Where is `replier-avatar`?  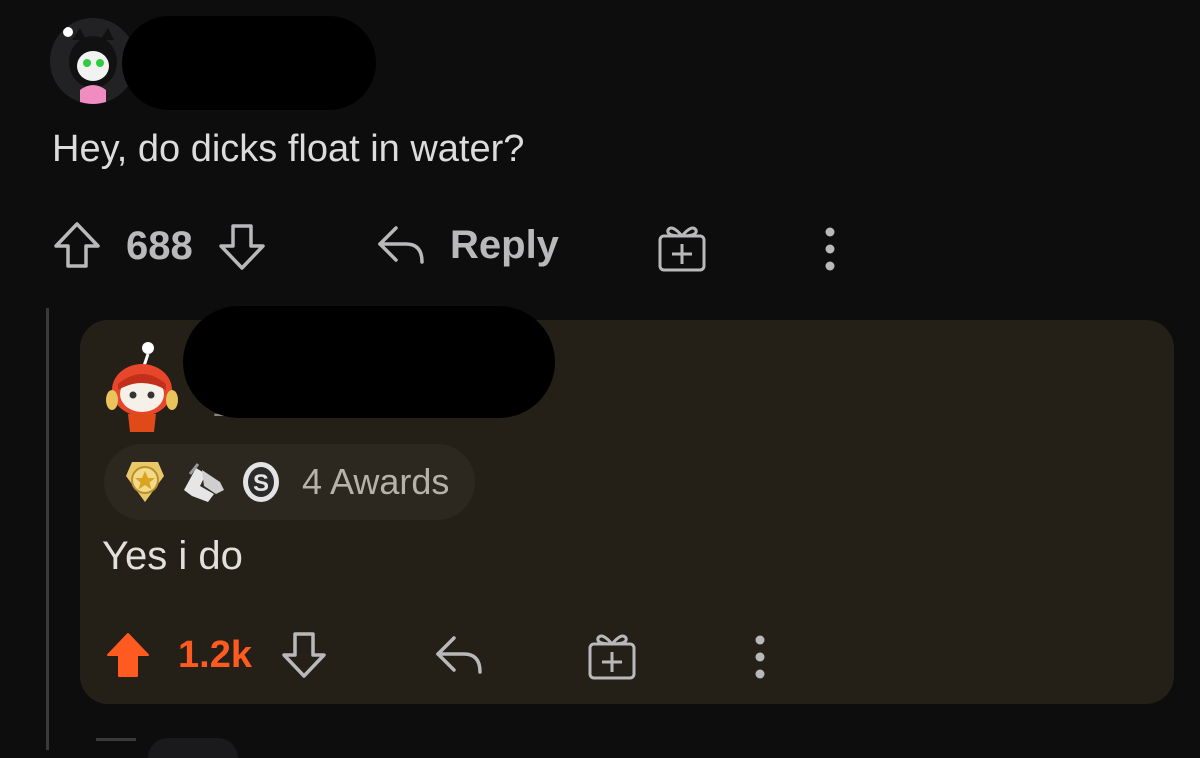 replier-avatar is located at coordinates (142, 387).